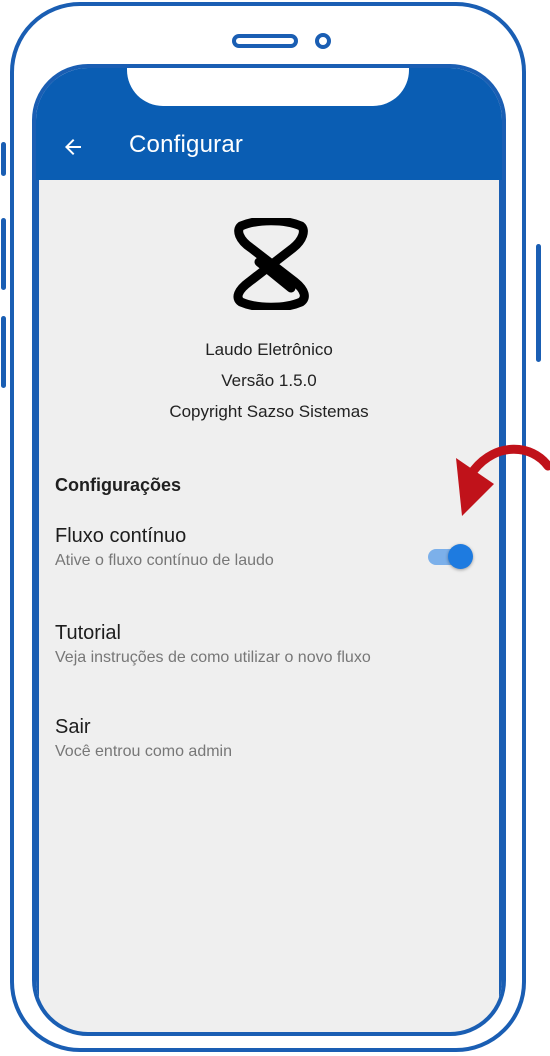 The height and width of the screenshot is (1056, 550). I want to click on app-bar: Configurar, so click(269, 124).